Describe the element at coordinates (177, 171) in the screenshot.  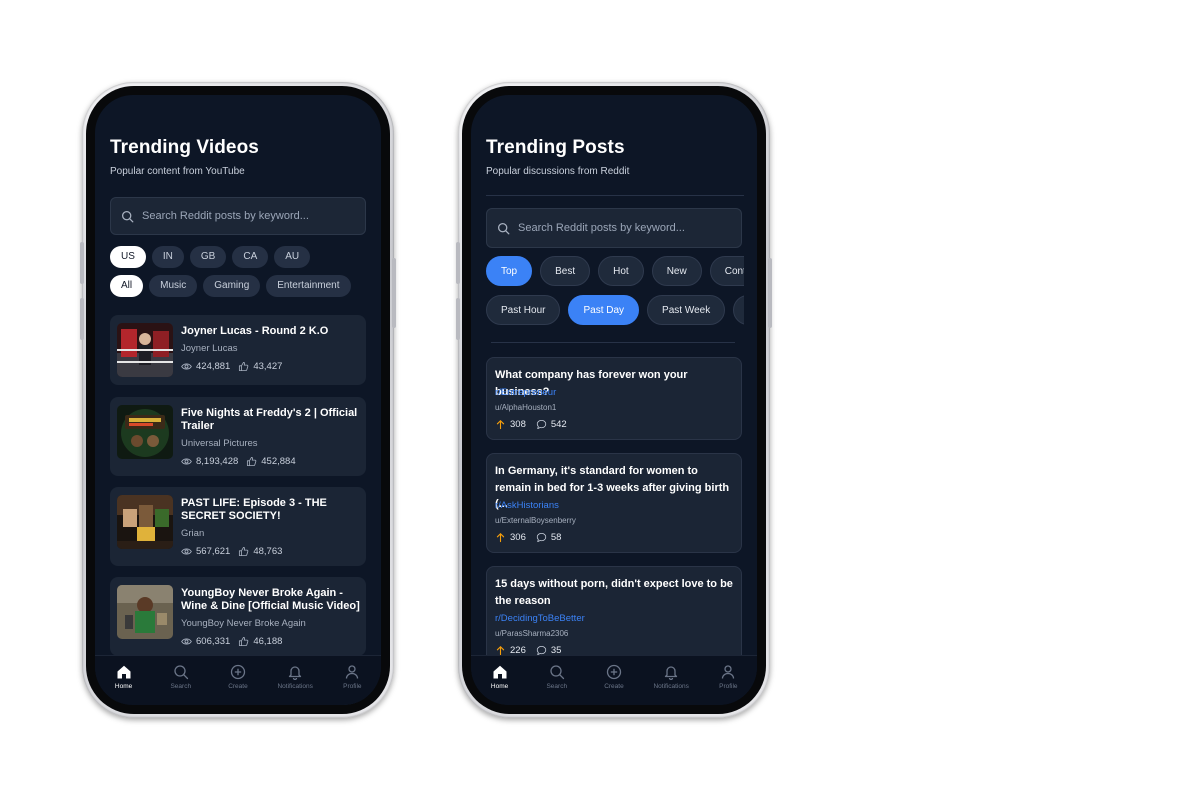
I see `page-subtitle: Popular content from YouTube` at that location.